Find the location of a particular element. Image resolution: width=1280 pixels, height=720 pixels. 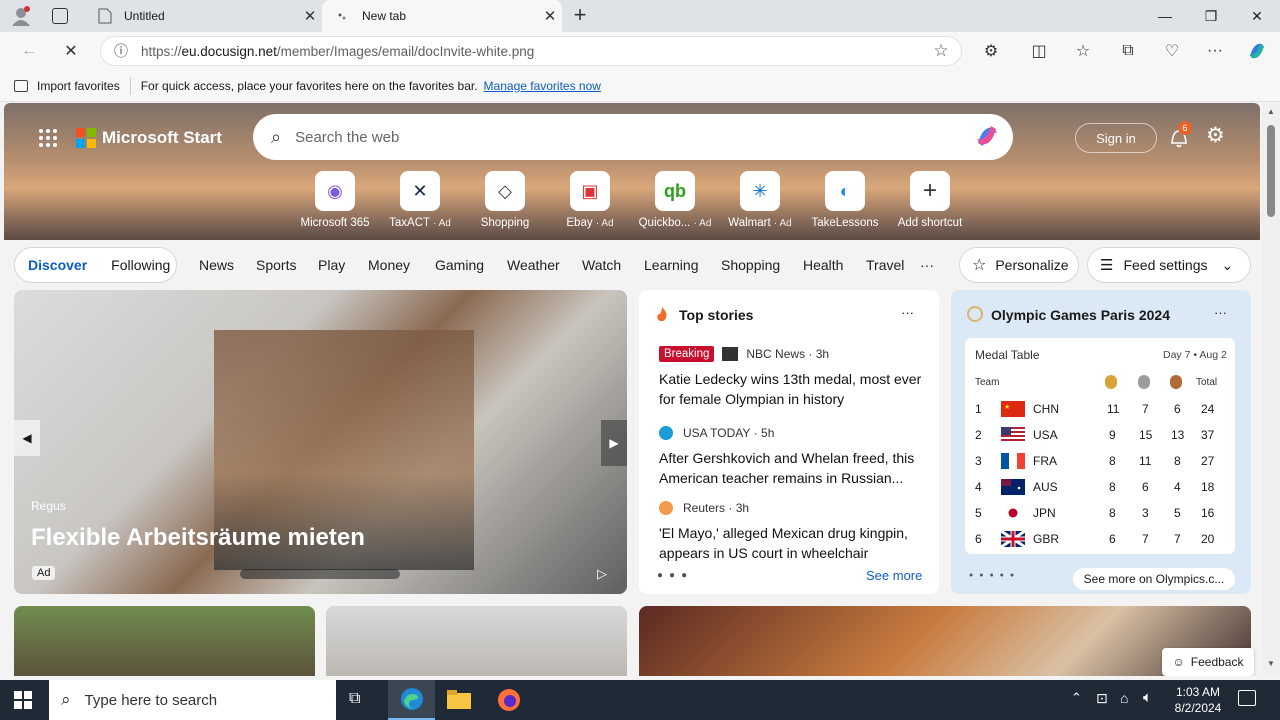

back-button: ← is located at coordinates (29, 51).